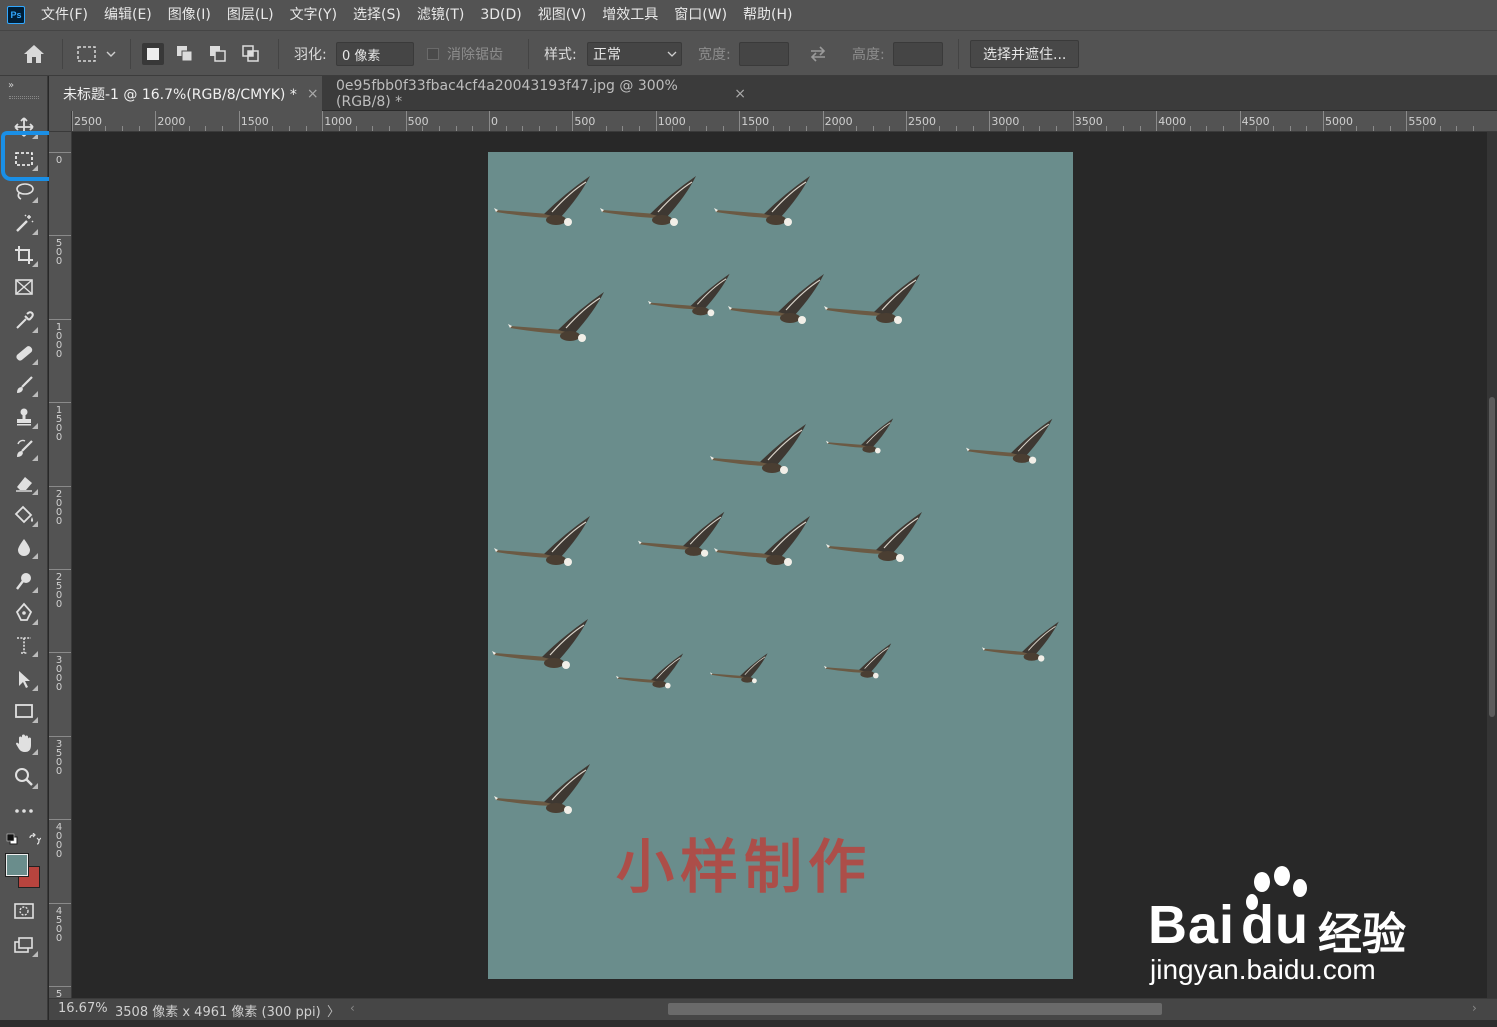  Describe the element at coordinates (24, 223) in the screenshot. I see `magic-wand-tool` at that location.